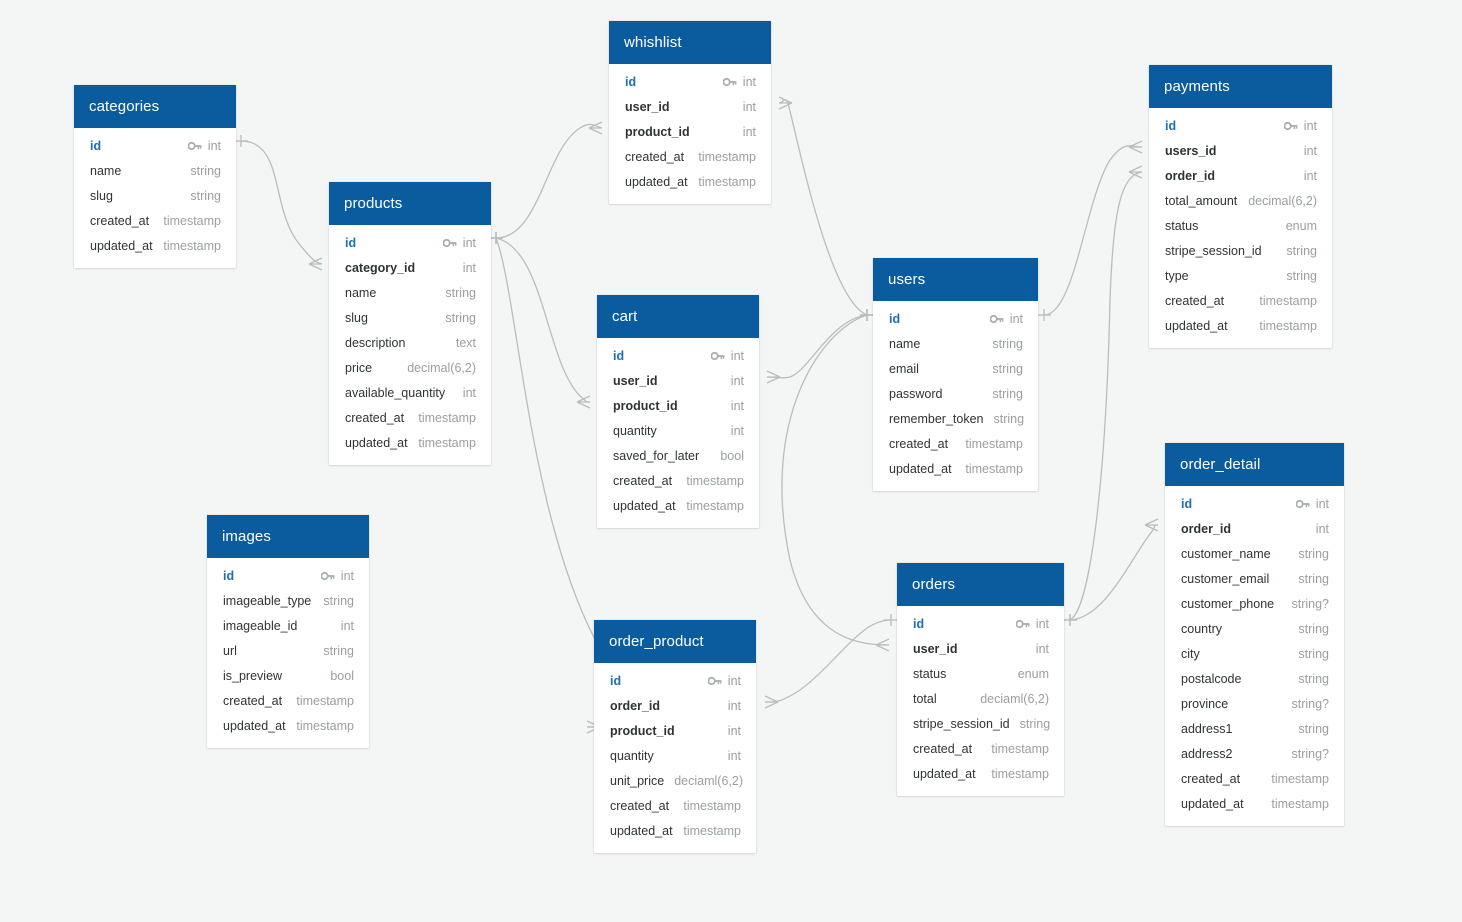 The width and height of the screenshot is (1462, 922). I want to click on field-row-cart-updated_at: updated_at timestamp, so click(678, 505).